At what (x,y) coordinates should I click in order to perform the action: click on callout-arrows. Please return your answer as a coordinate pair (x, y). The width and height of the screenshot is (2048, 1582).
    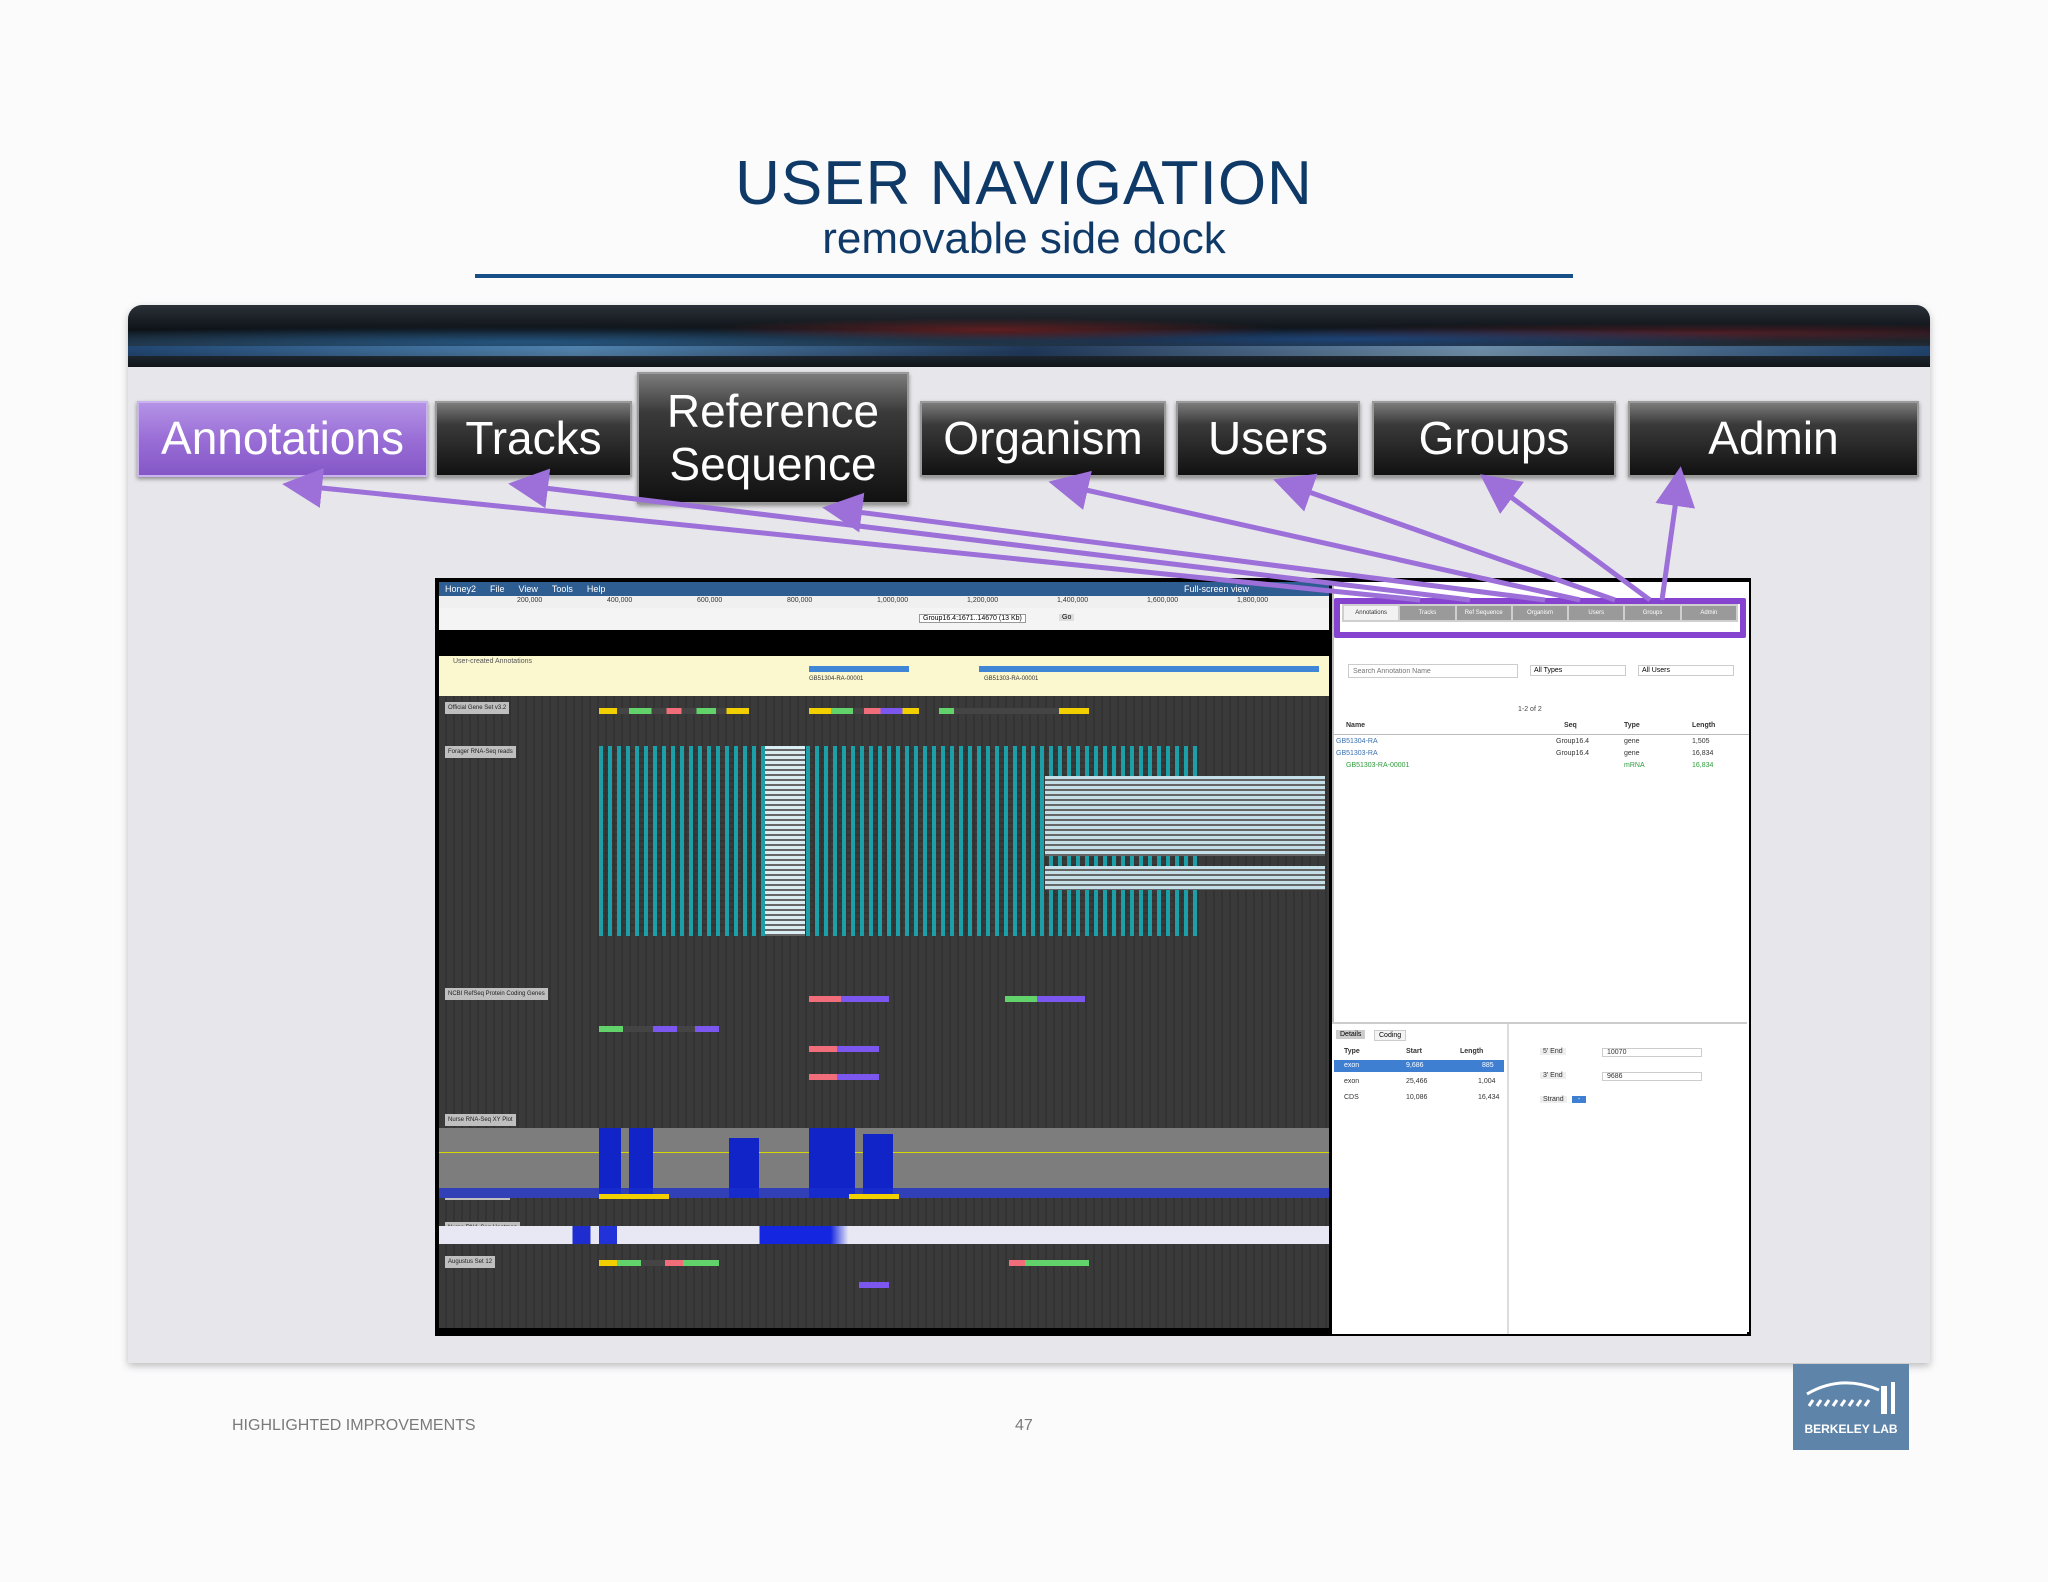
    Looking at the image, I should click on (989, 534).